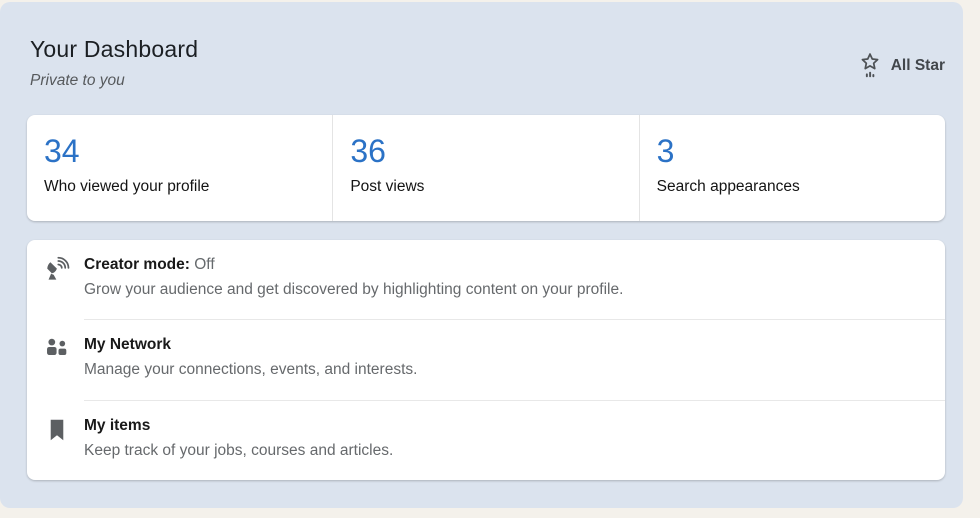 This screenshot has width=980, height=518. I want to click on stat-label: Who viewed your profile, so click(127, 186).